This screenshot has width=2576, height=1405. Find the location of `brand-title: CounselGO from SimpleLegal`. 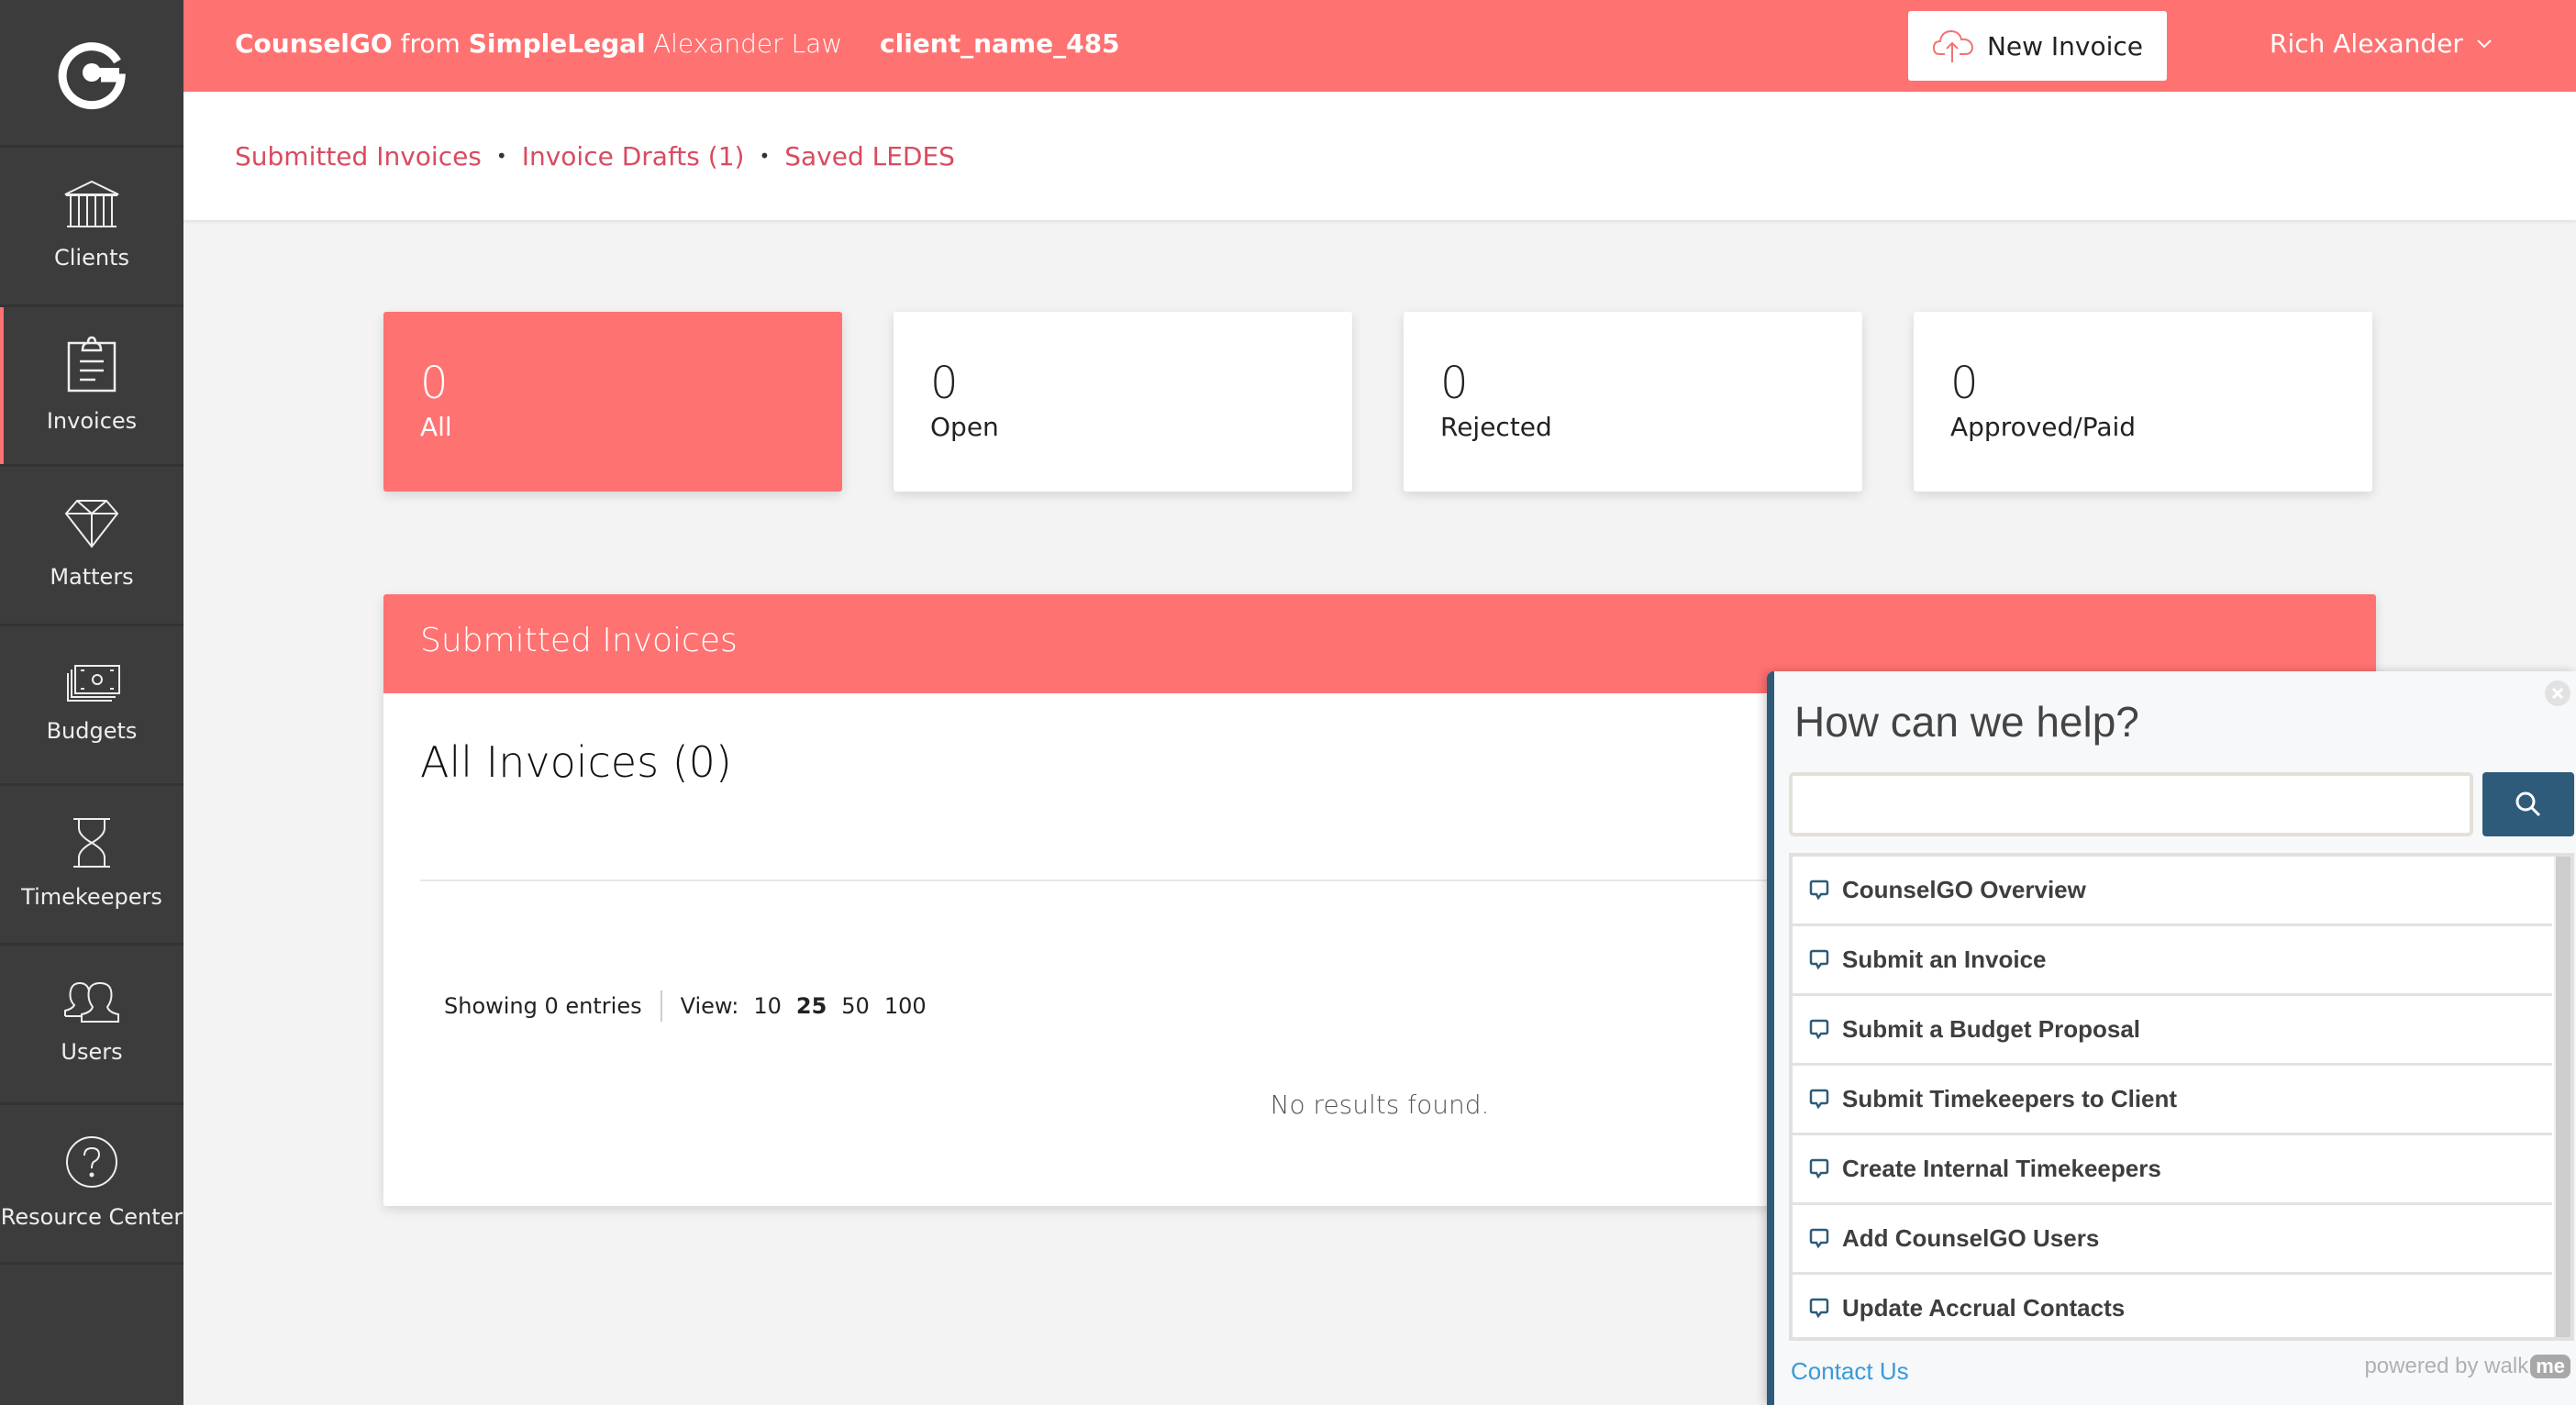

brand-title: CounselGO from SimpleLegal is located at coordinates (440, 43).